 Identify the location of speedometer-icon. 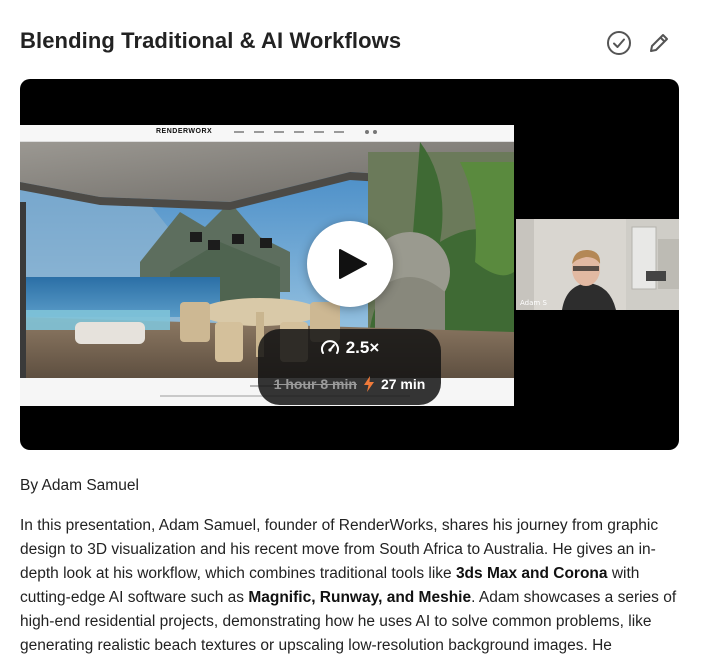
(329, 347).